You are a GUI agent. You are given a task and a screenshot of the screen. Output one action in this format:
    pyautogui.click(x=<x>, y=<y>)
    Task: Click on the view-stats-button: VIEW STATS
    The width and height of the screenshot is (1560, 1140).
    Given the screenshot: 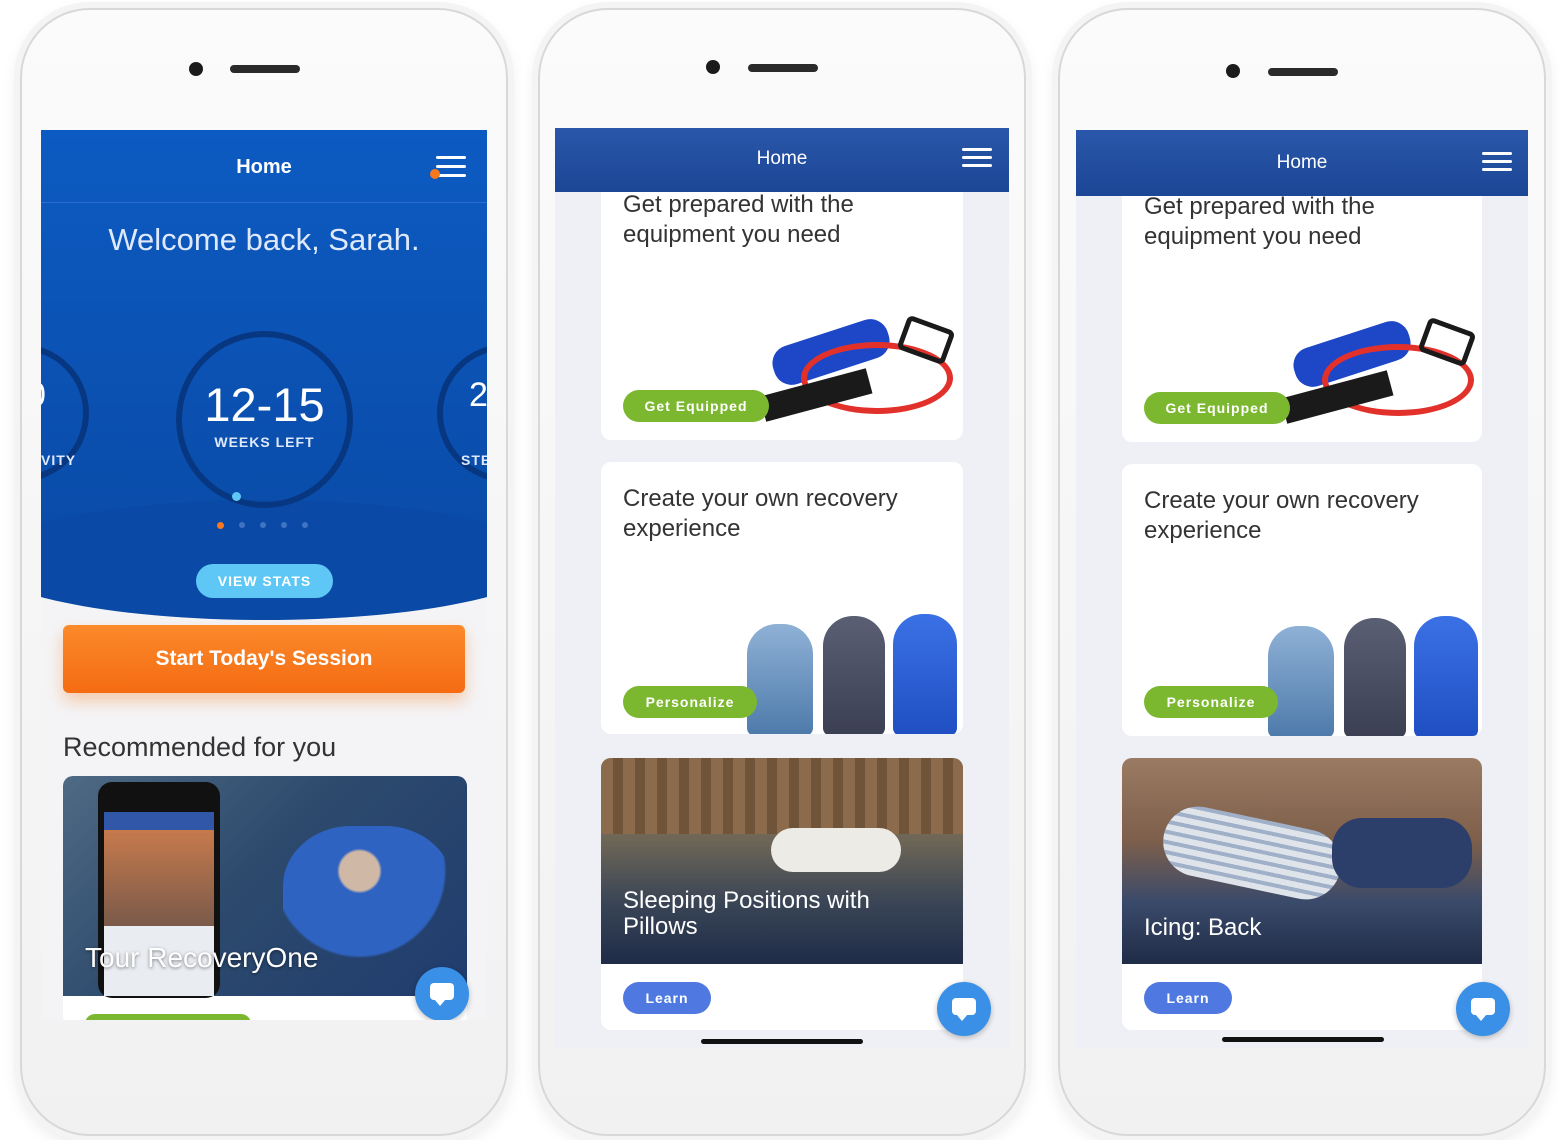 What is the action you would take?
    pyautogui.click(x=264, y=581)
    